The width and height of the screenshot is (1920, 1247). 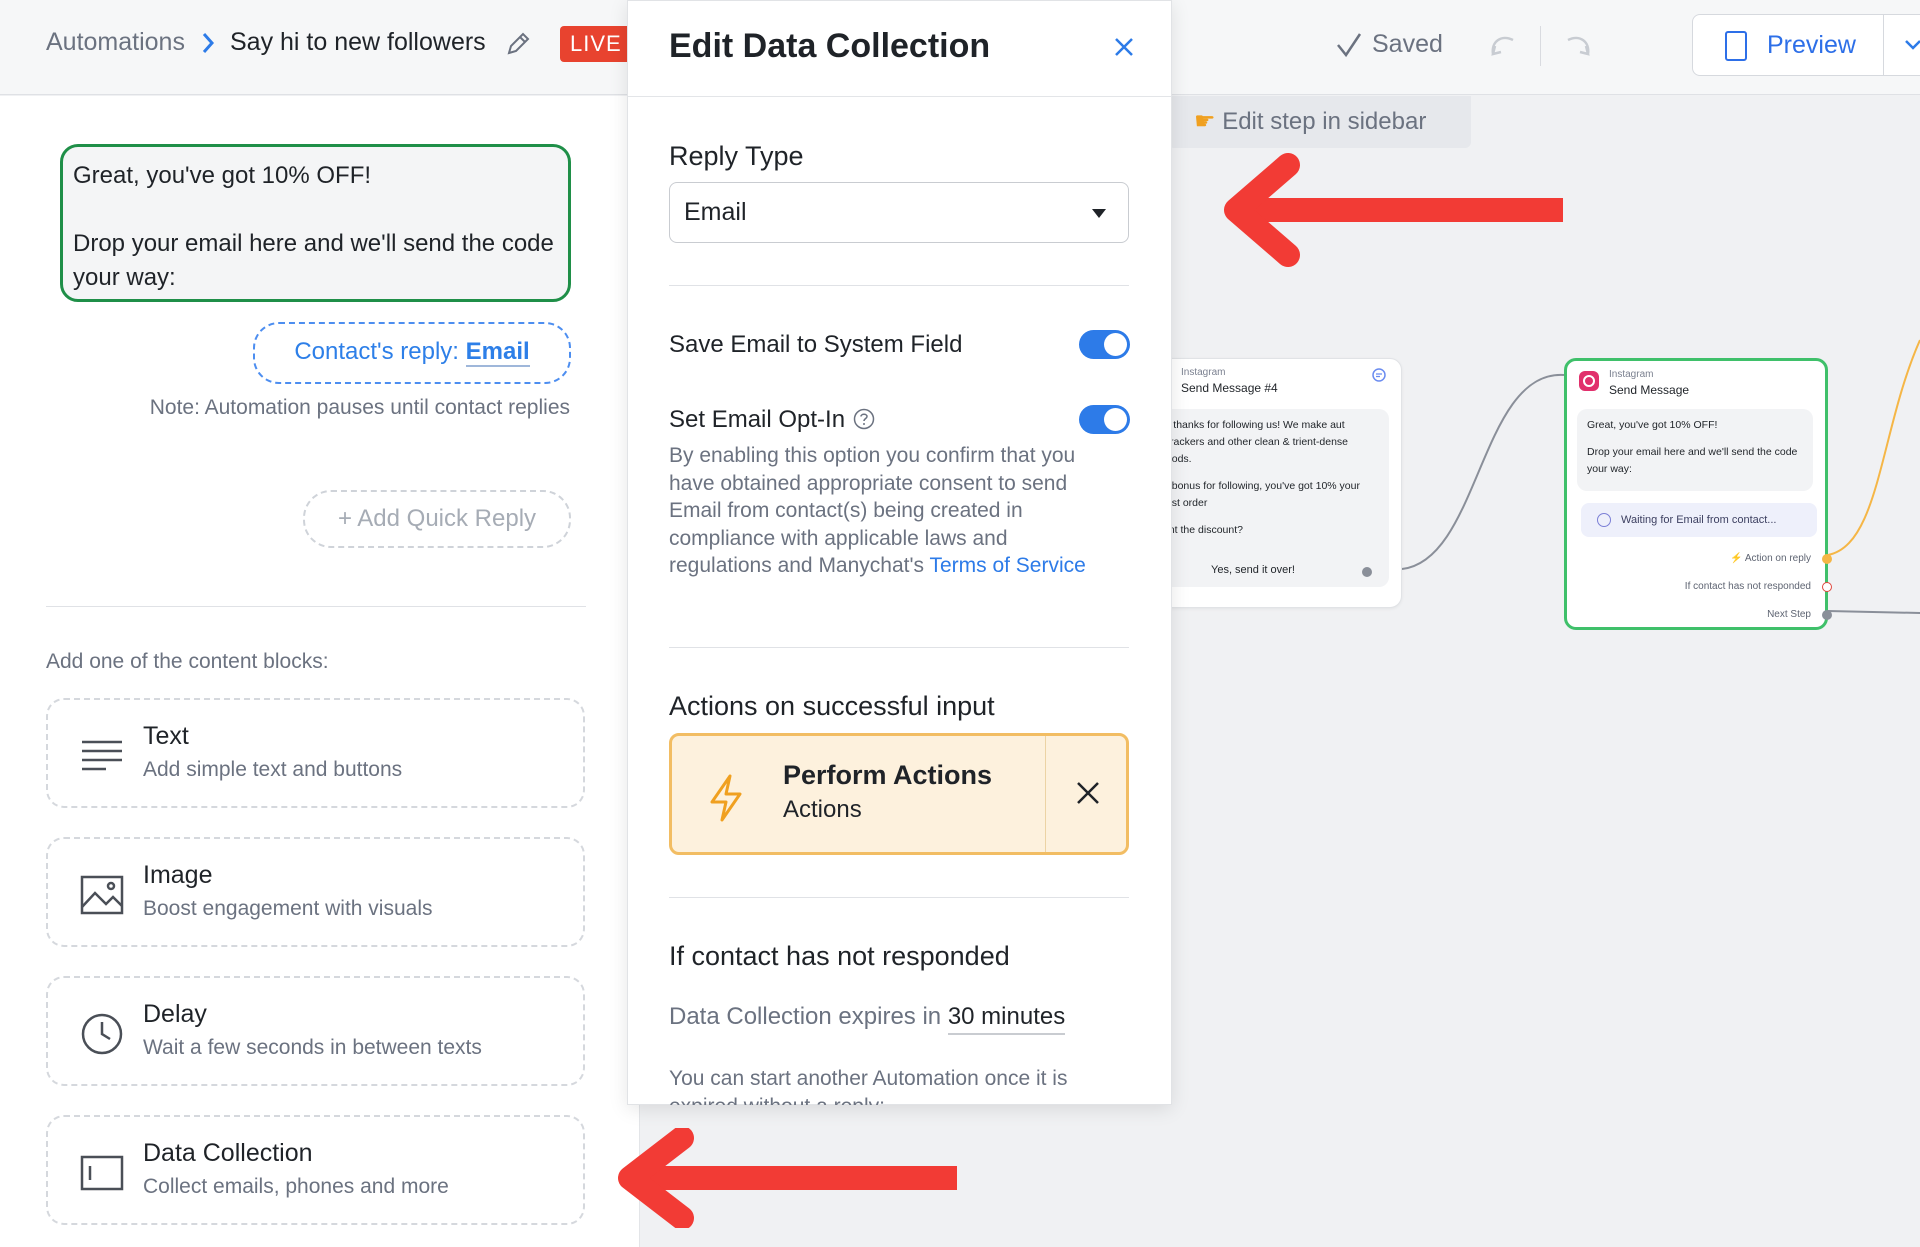 I want to click on block-subtitle: Add simple text and buttons, so click(x=273, y=769).